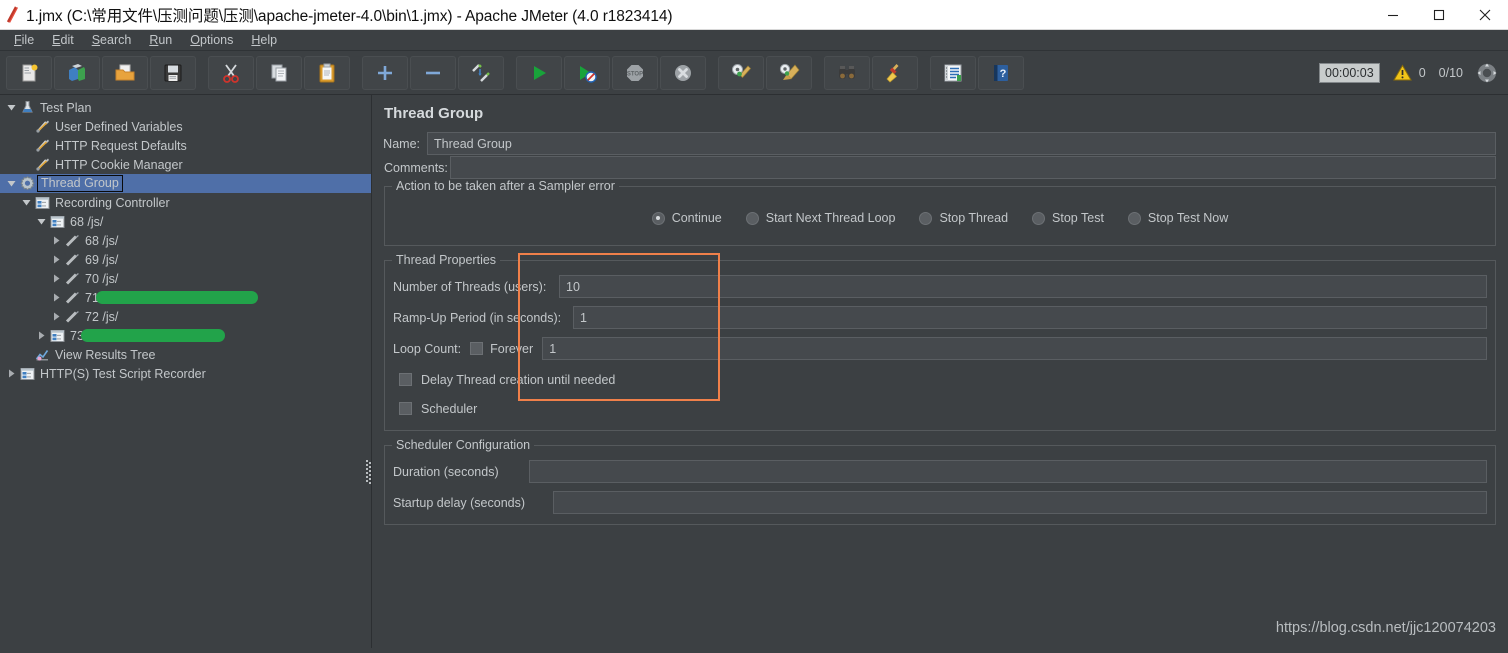 This screenshot has height=653, width=1508. Describe the element at coordinates (1487, 73) in the screenshot. I see `connection-icon` at that location.